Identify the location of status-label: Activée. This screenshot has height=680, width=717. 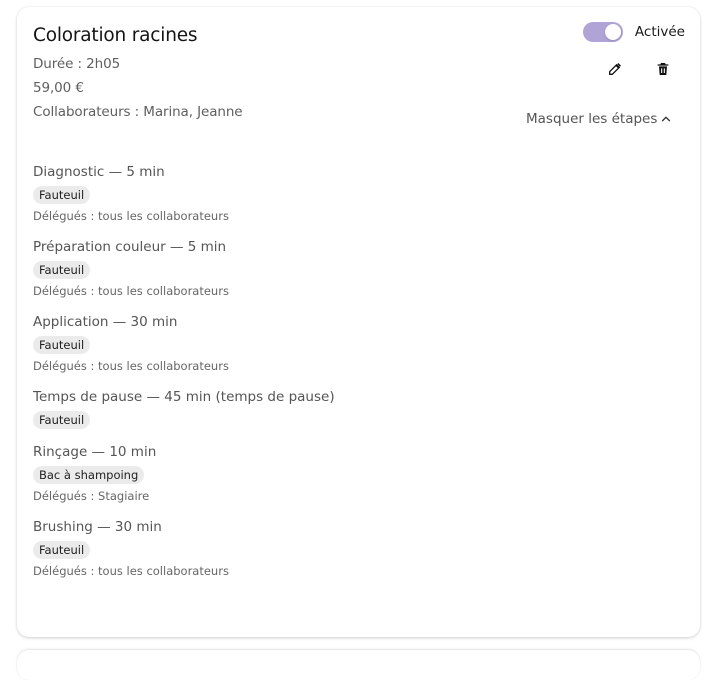
(659, 32).